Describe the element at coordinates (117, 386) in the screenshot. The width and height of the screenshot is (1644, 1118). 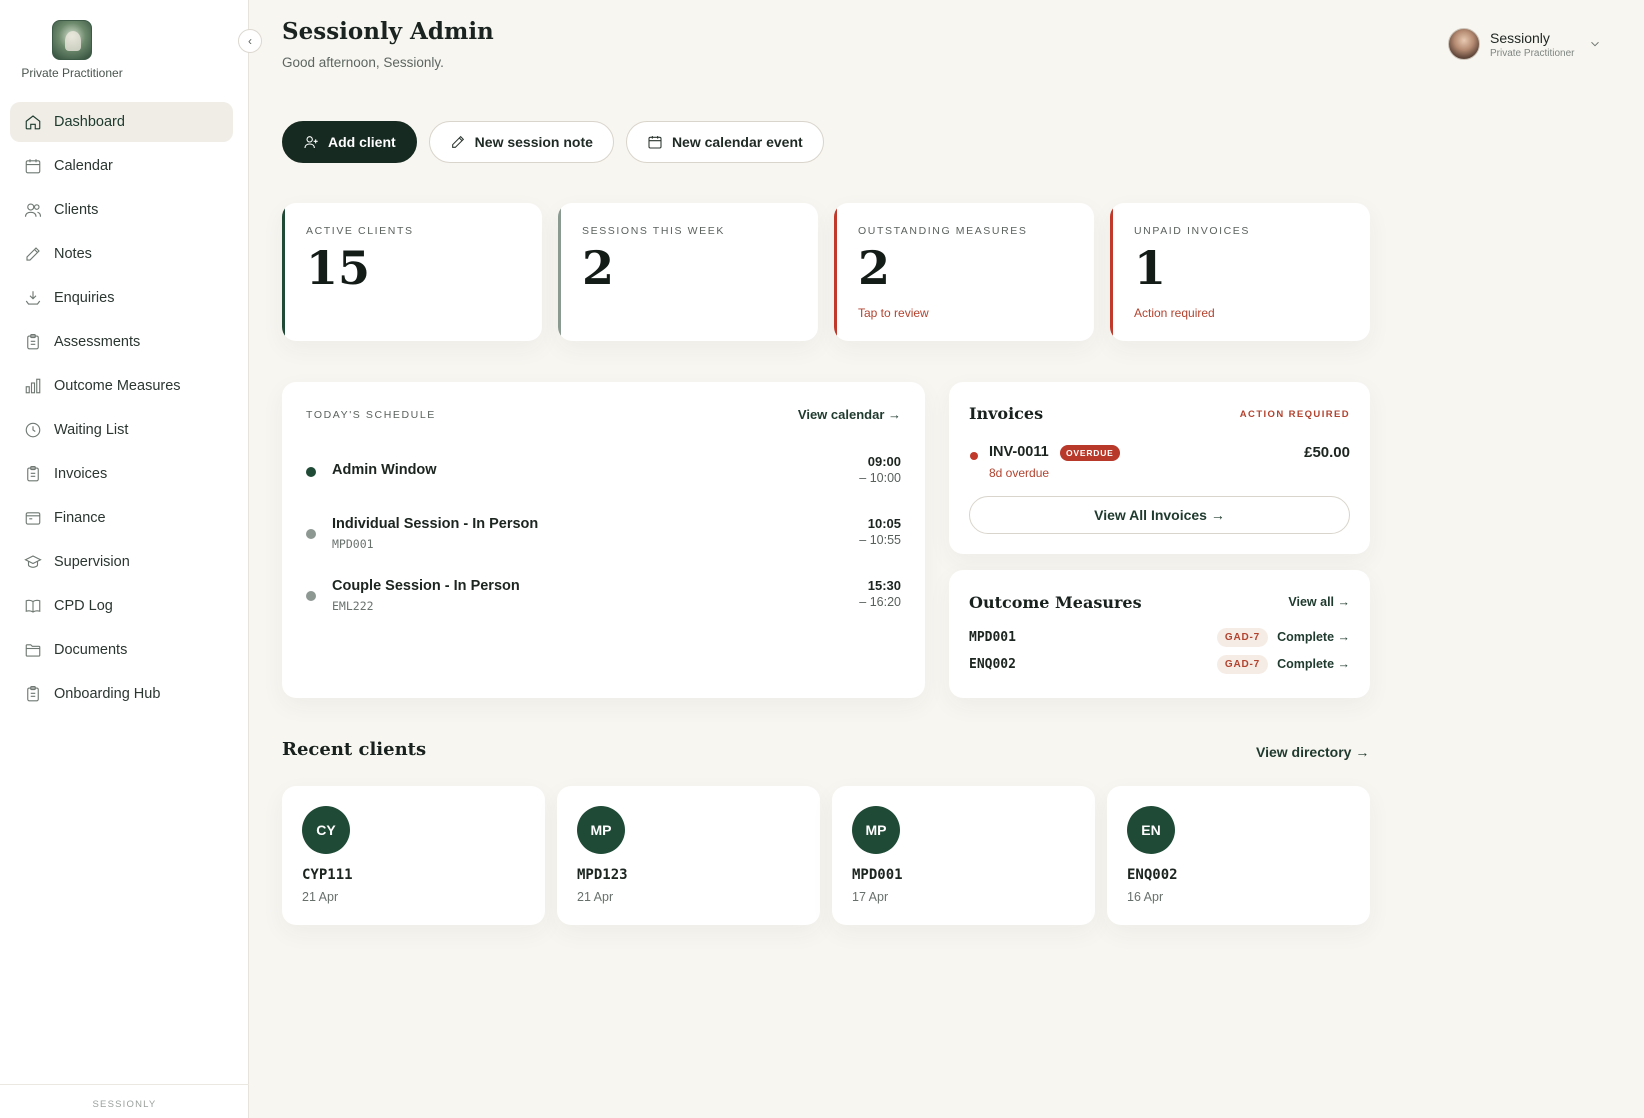
I see `sidebar-item-label: Outcome Measures` at that location.